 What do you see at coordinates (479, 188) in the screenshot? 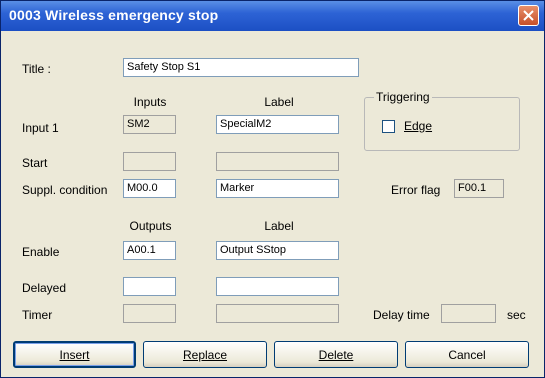
I see `error-flag-field: F00.1` at bounding box center [479, 188].